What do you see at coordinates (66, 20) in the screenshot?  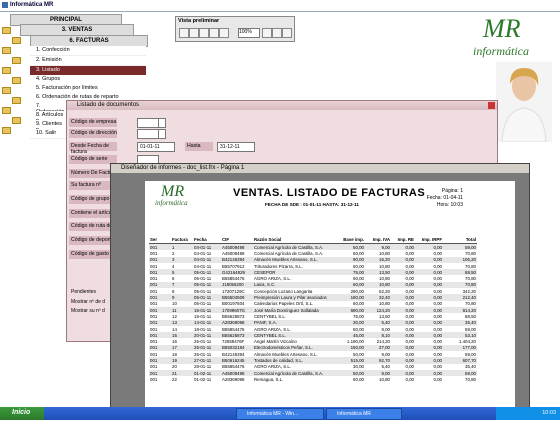 I see `menu-principal-label: PRINCIPAL` at bounding box center [66, 20].